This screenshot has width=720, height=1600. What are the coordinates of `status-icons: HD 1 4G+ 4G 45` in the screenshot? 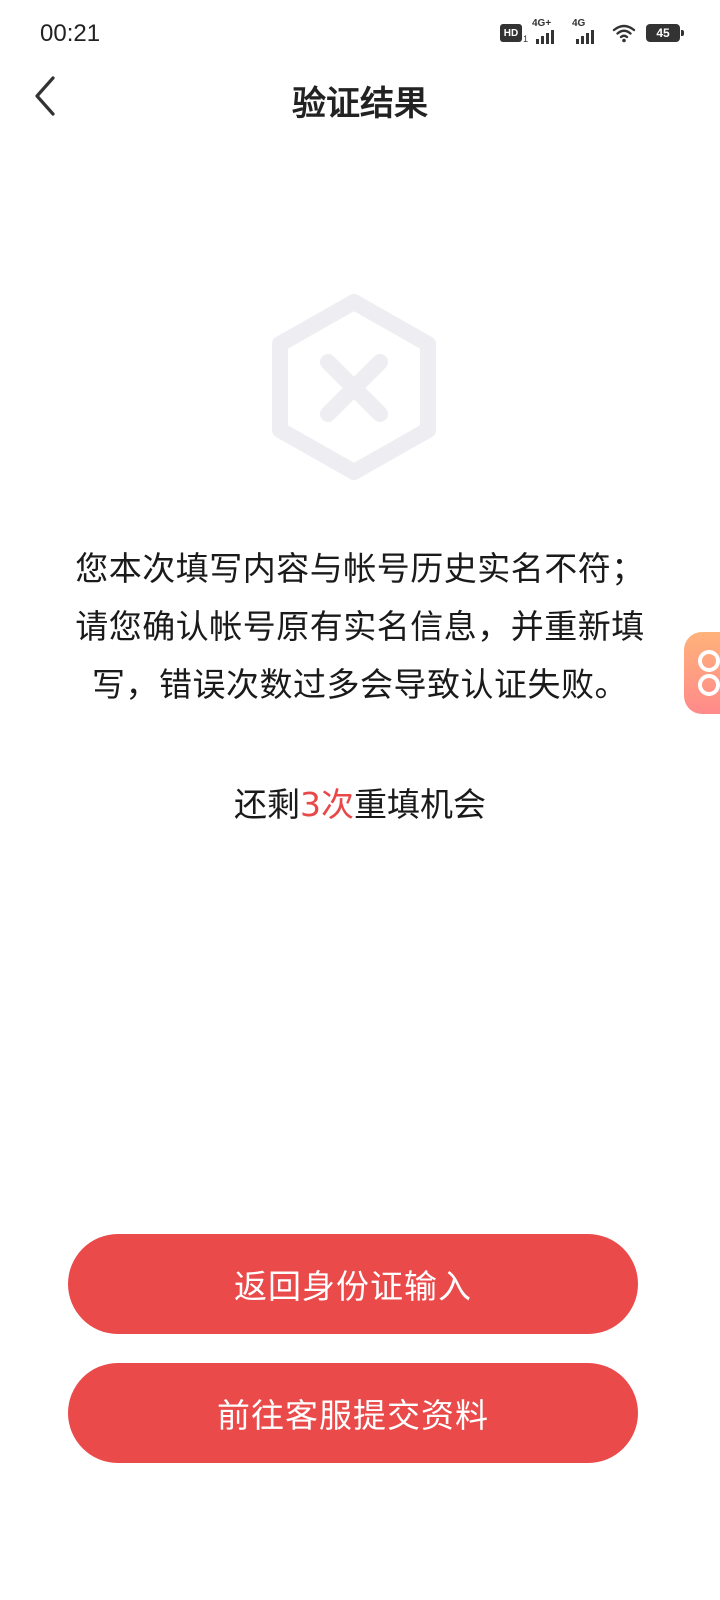 It's located at (592, 31).